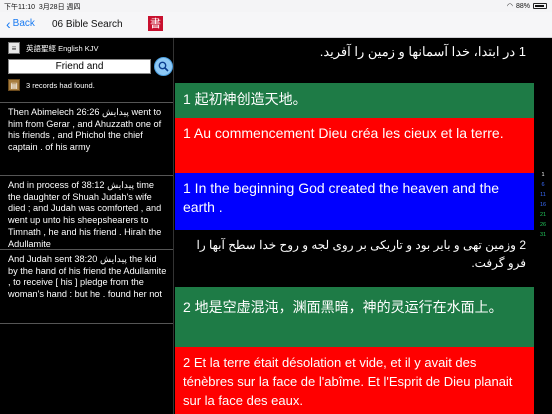 This screenshot has height=414, width=552. Describe the element at coordinates (543, 215) in the screenshot. I see `verse-index-item: 21` at that location.